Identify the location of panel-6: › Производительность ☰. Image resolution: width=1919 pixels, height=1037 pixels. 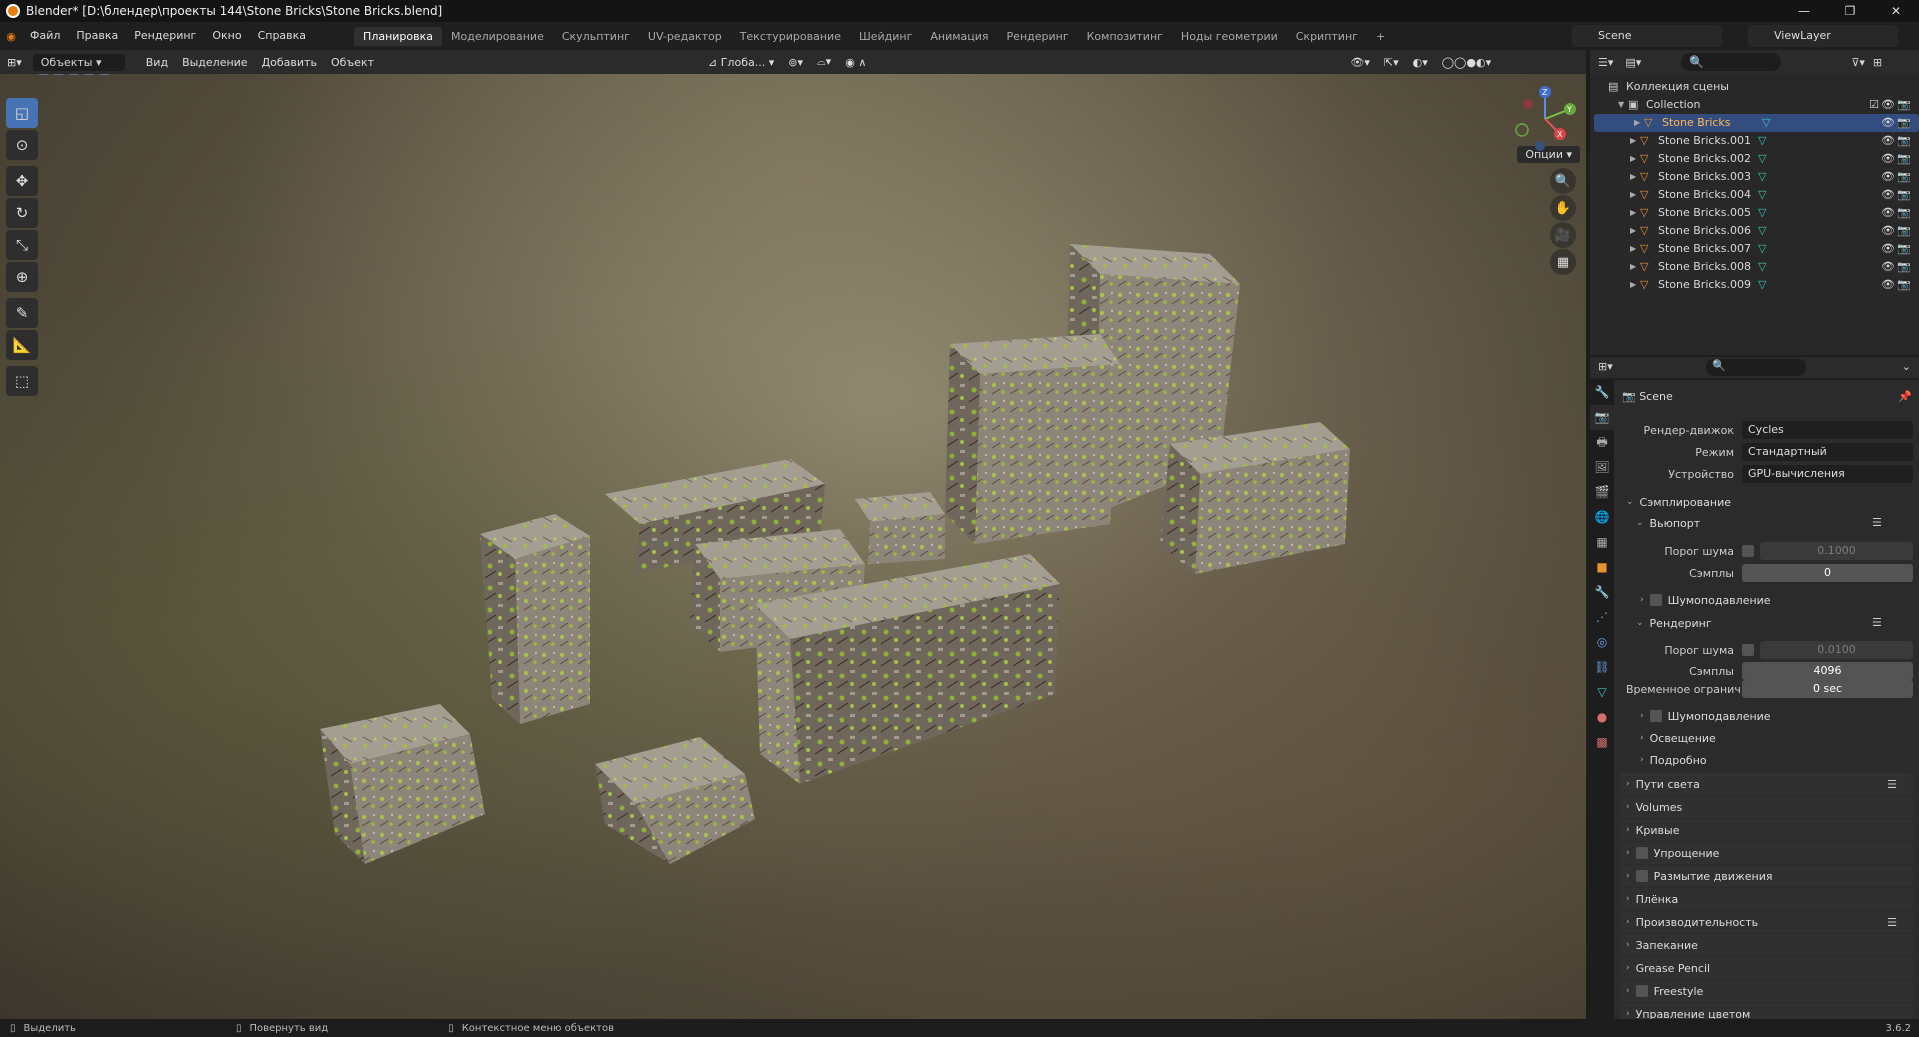
(1766, 922).